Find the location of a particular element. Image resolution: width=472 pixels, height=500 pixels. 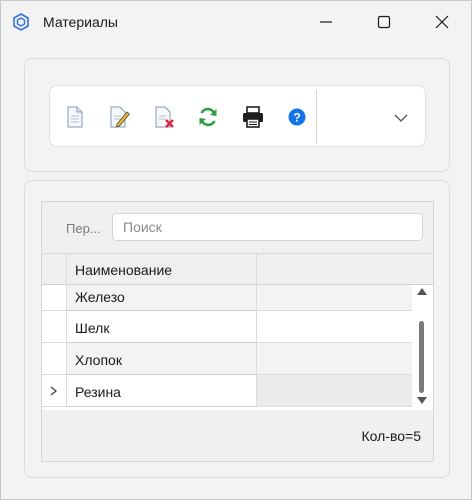

help-icon: ? is located at coordinates (297, 117).